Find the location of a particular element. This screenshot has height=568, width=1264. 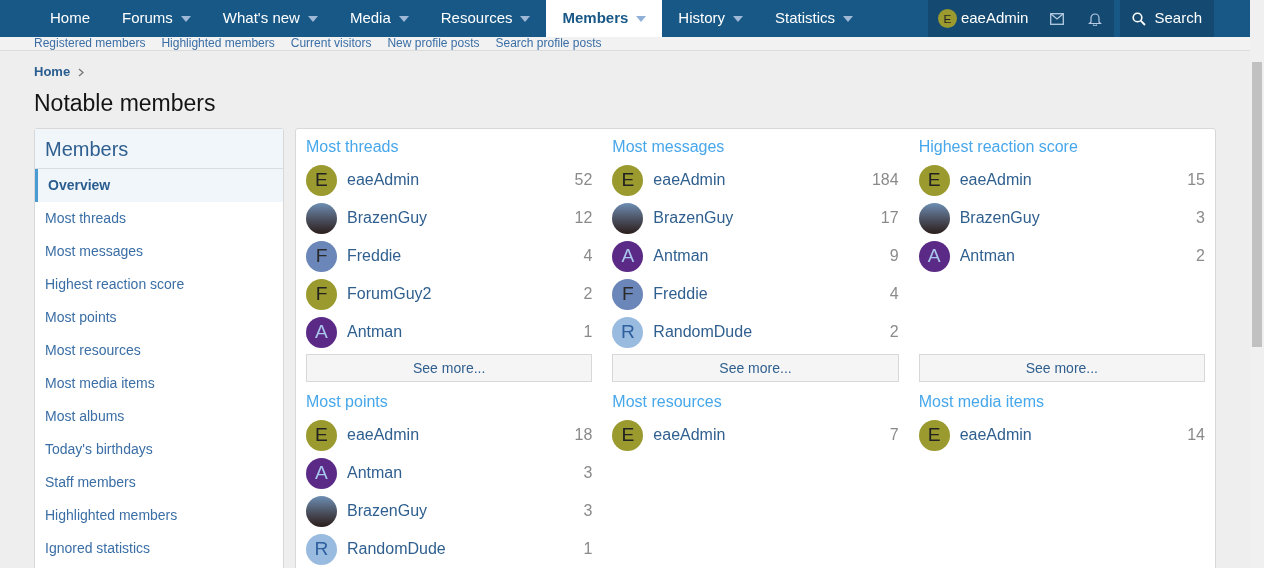

nav-tab: History is located at coordinates (710, 18).